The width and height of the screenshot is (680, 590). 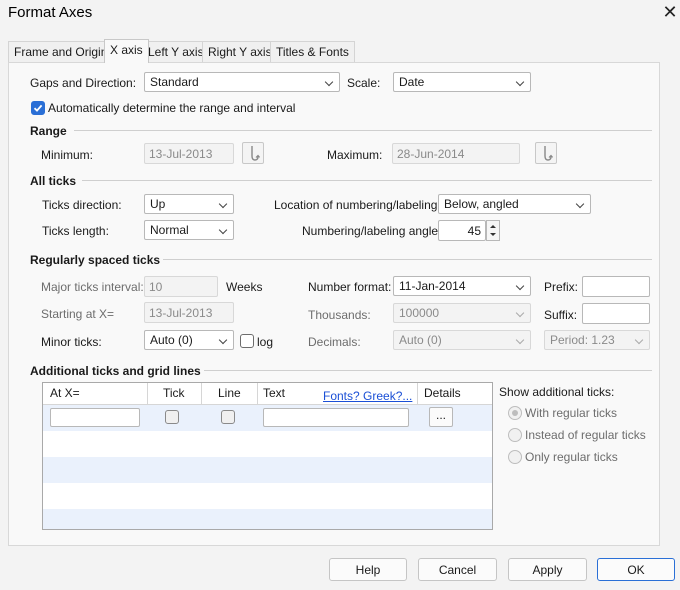 I want to click on log-label: log, so click(x=265, y=342).